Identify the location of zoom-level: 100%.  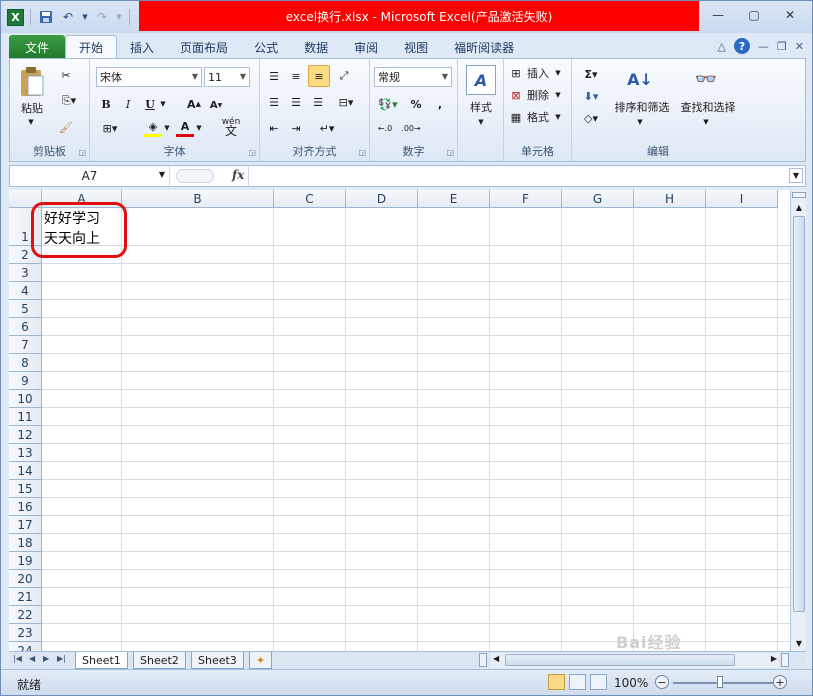
(631, 683).